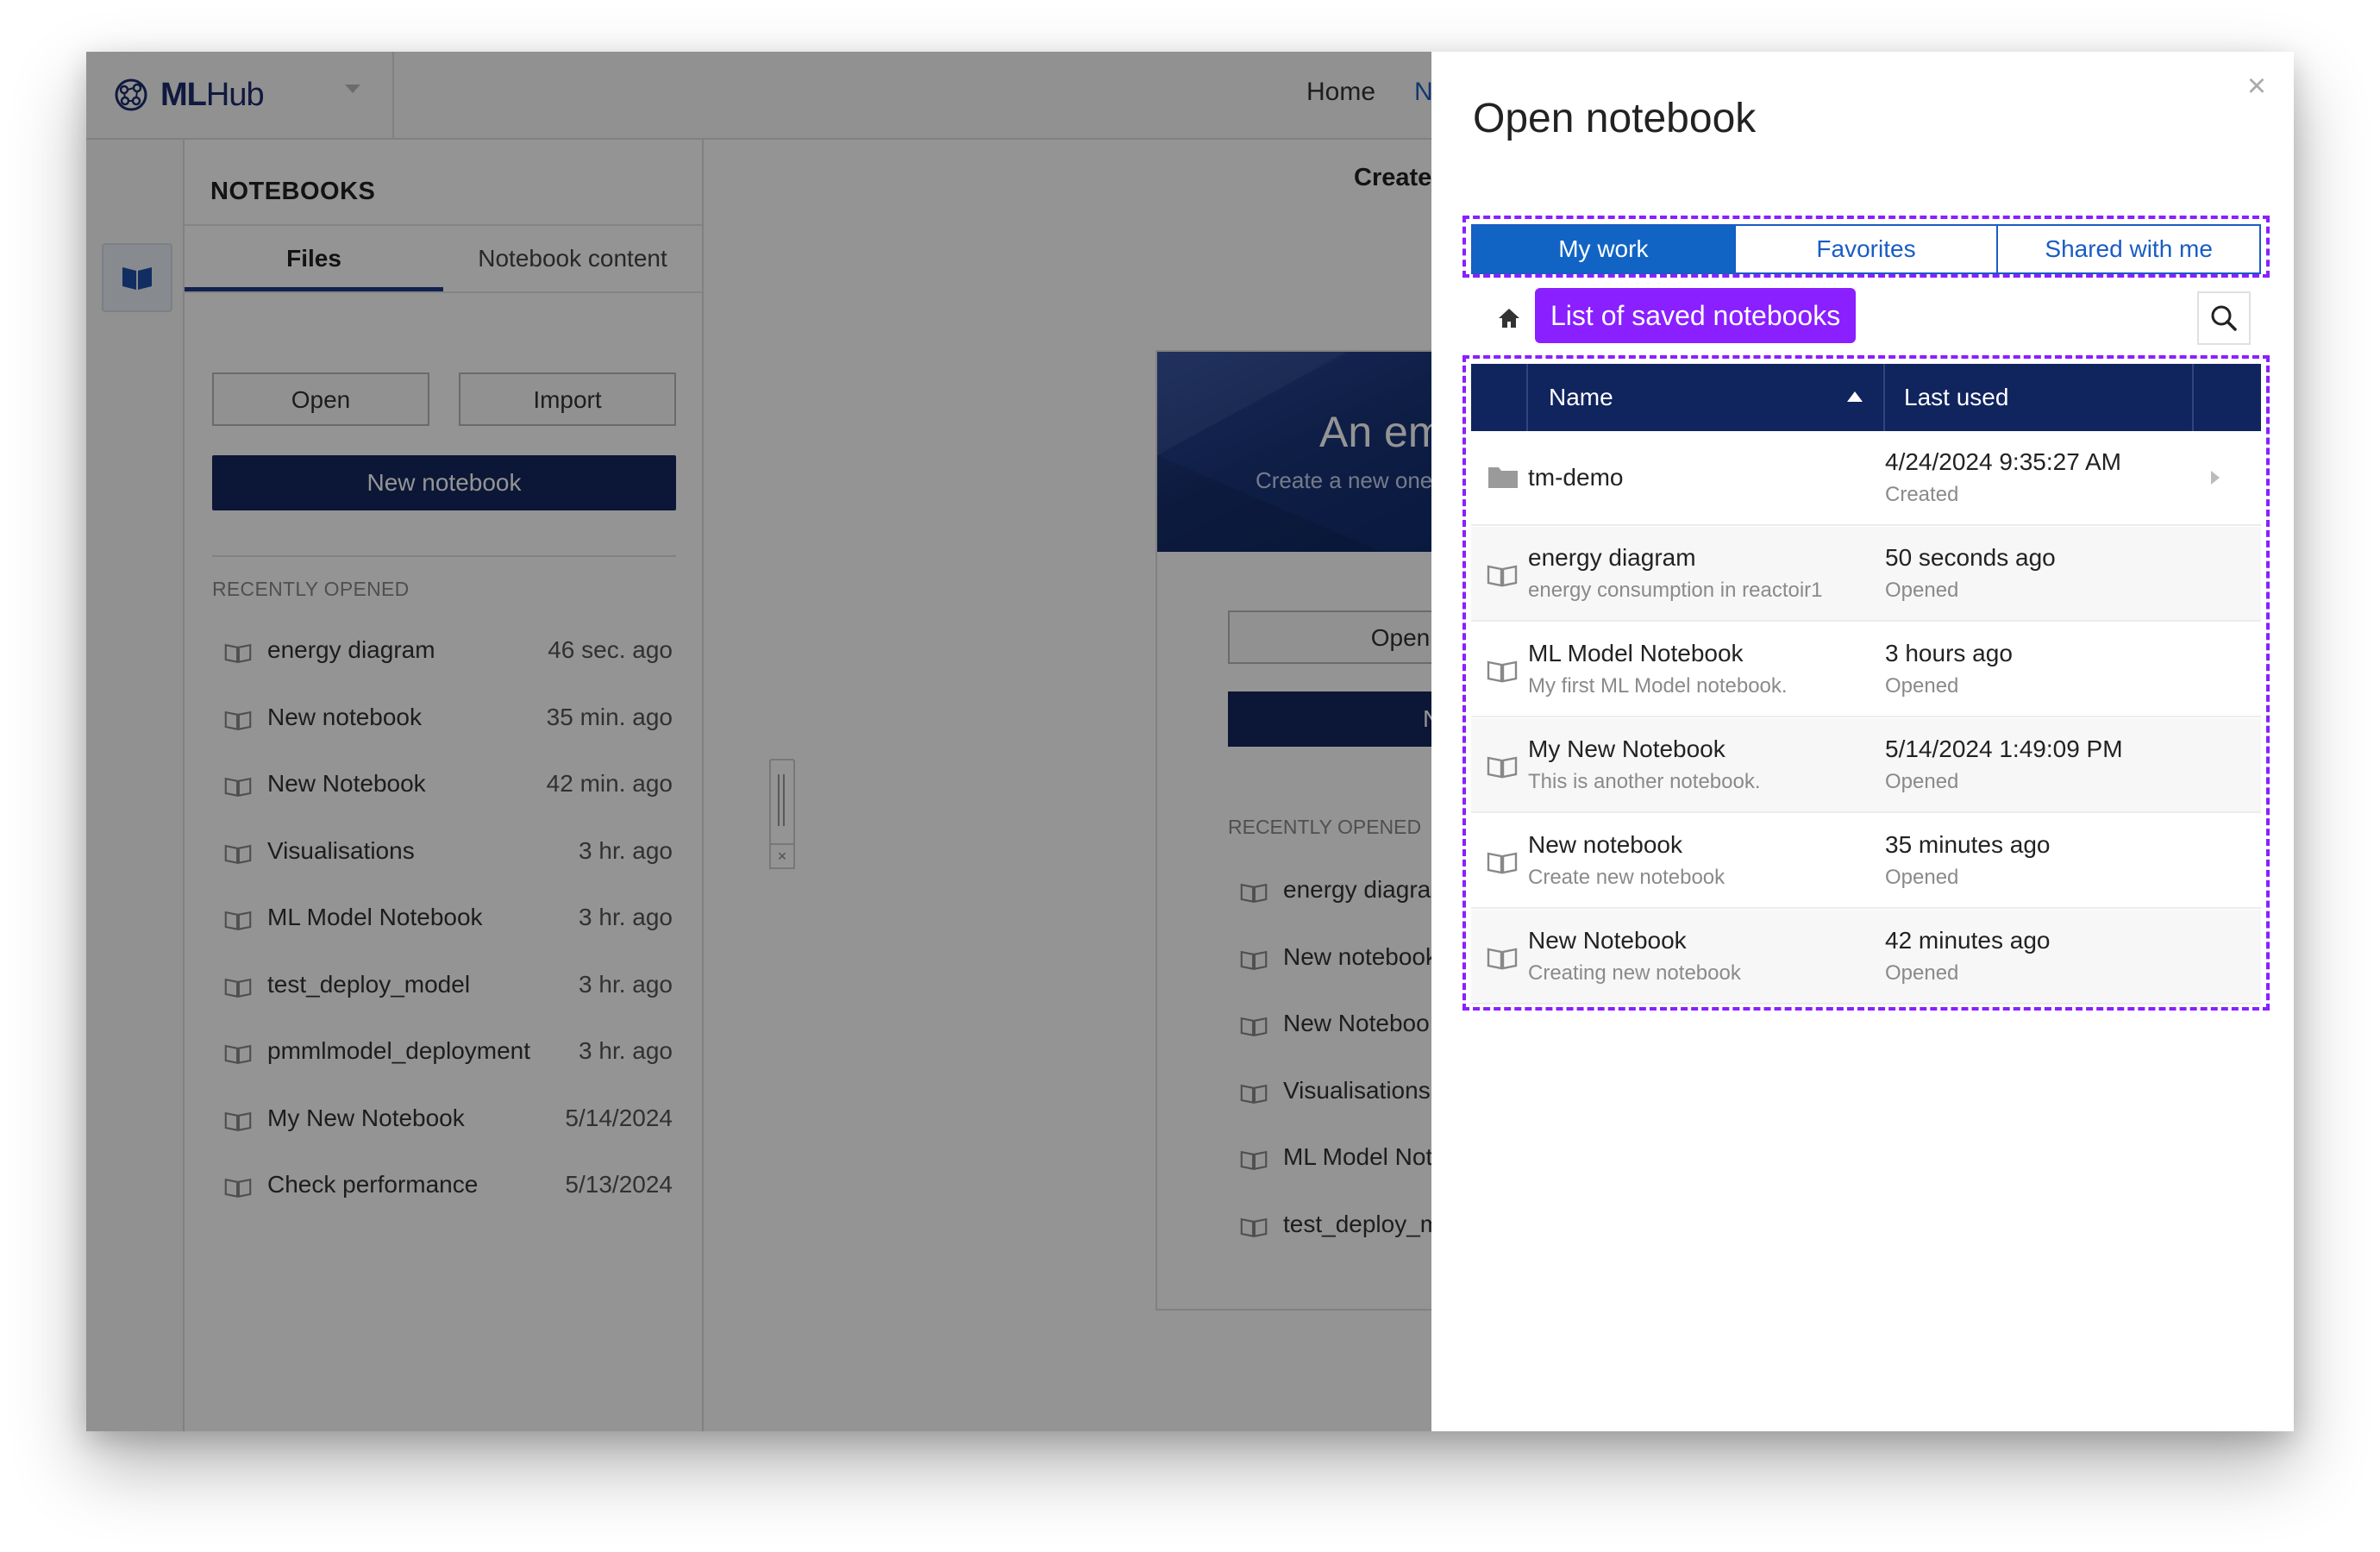 This screenshot has width=2380, height=1552. I want to click on list-callout-label: List of saved notebooks, so click(1696, 316).